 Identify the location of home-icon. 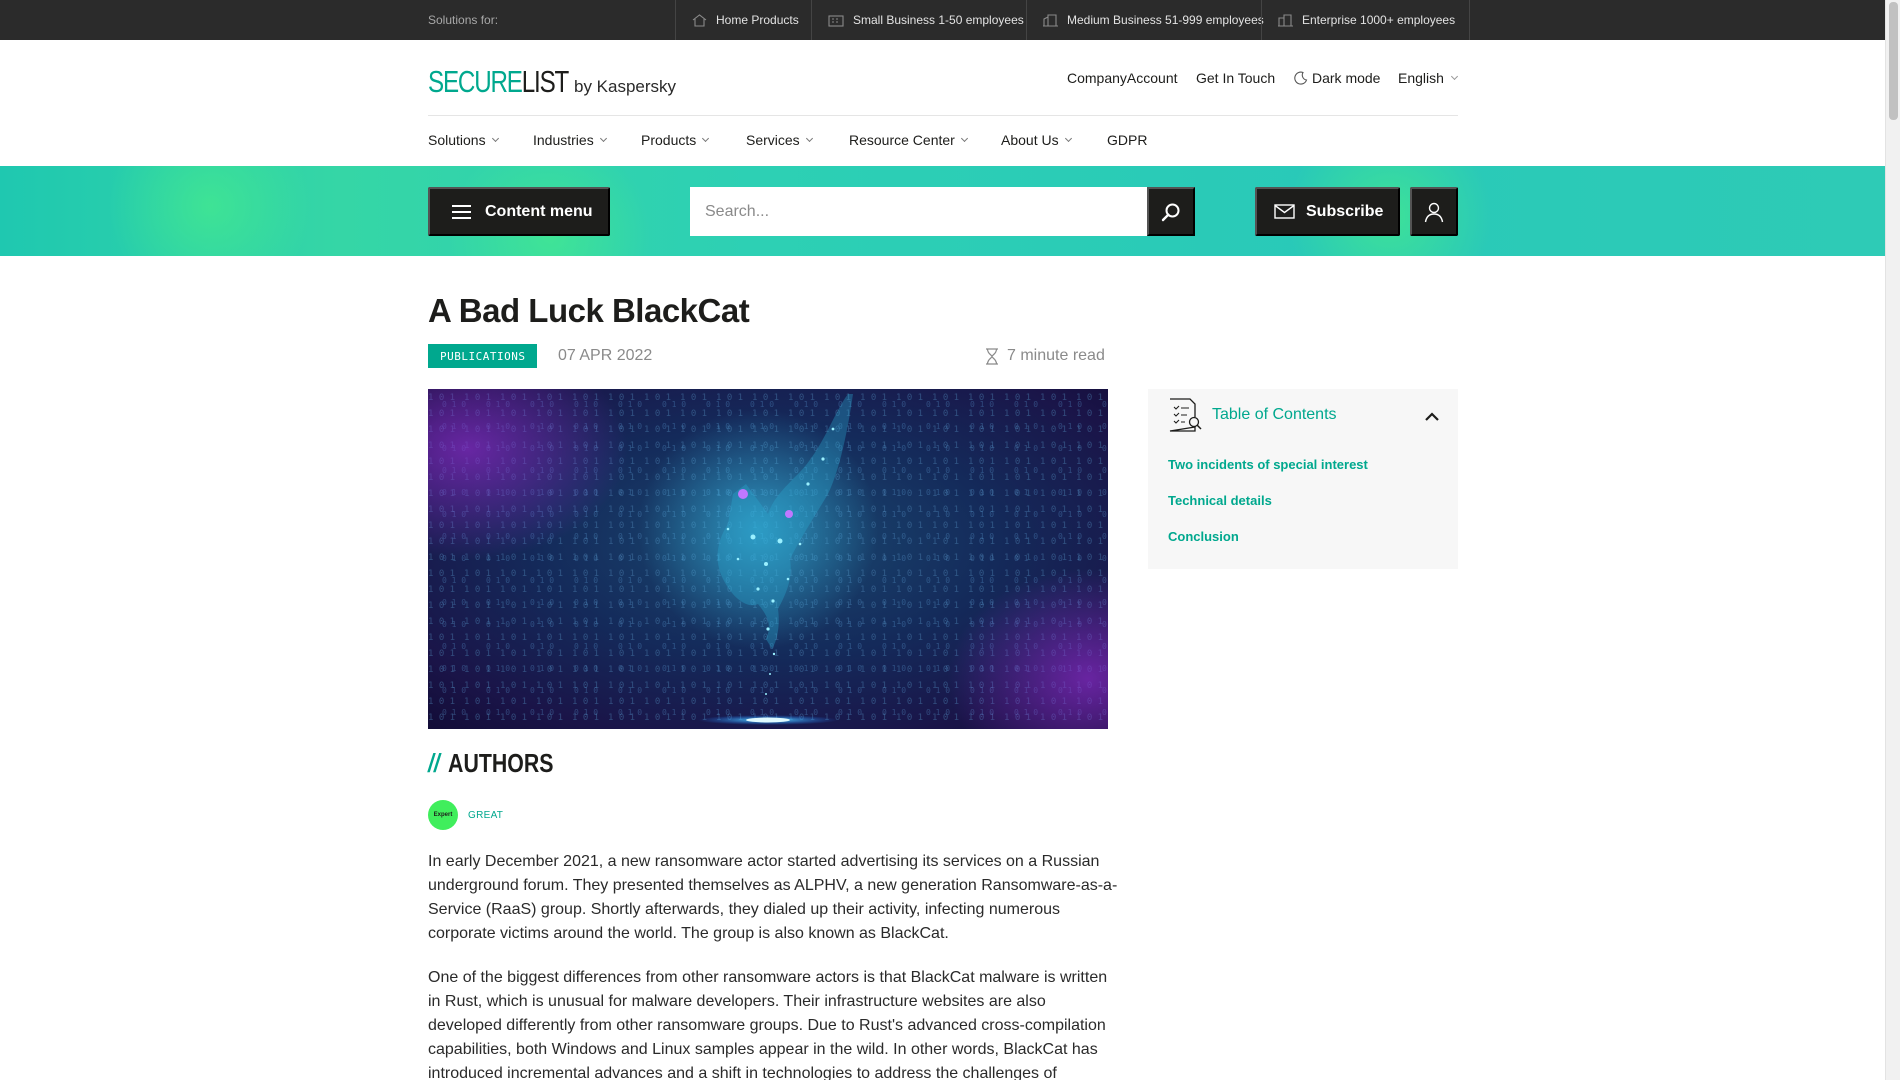
(699, 20).